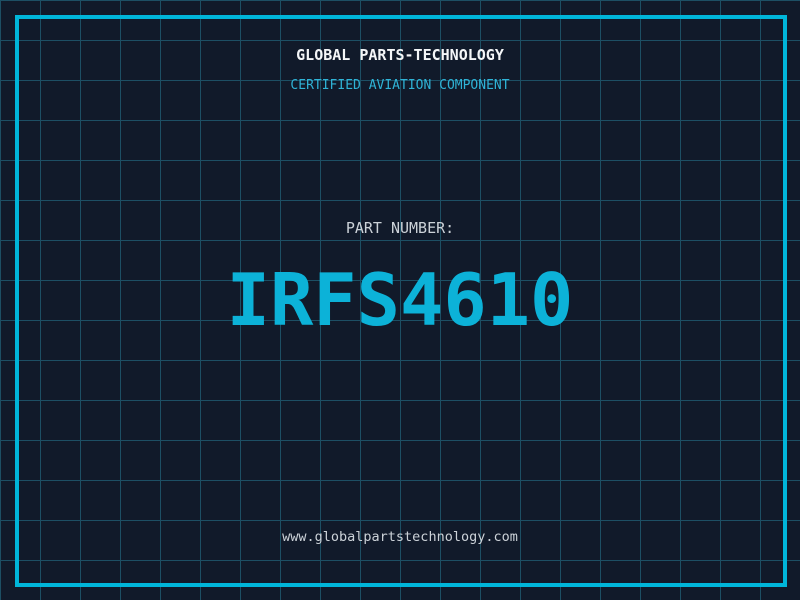  Describe the element at coordinates (400, 85) in the screenshot. I see `certification-label: CERTIFIED AVIATION COMPONENT` at that location.